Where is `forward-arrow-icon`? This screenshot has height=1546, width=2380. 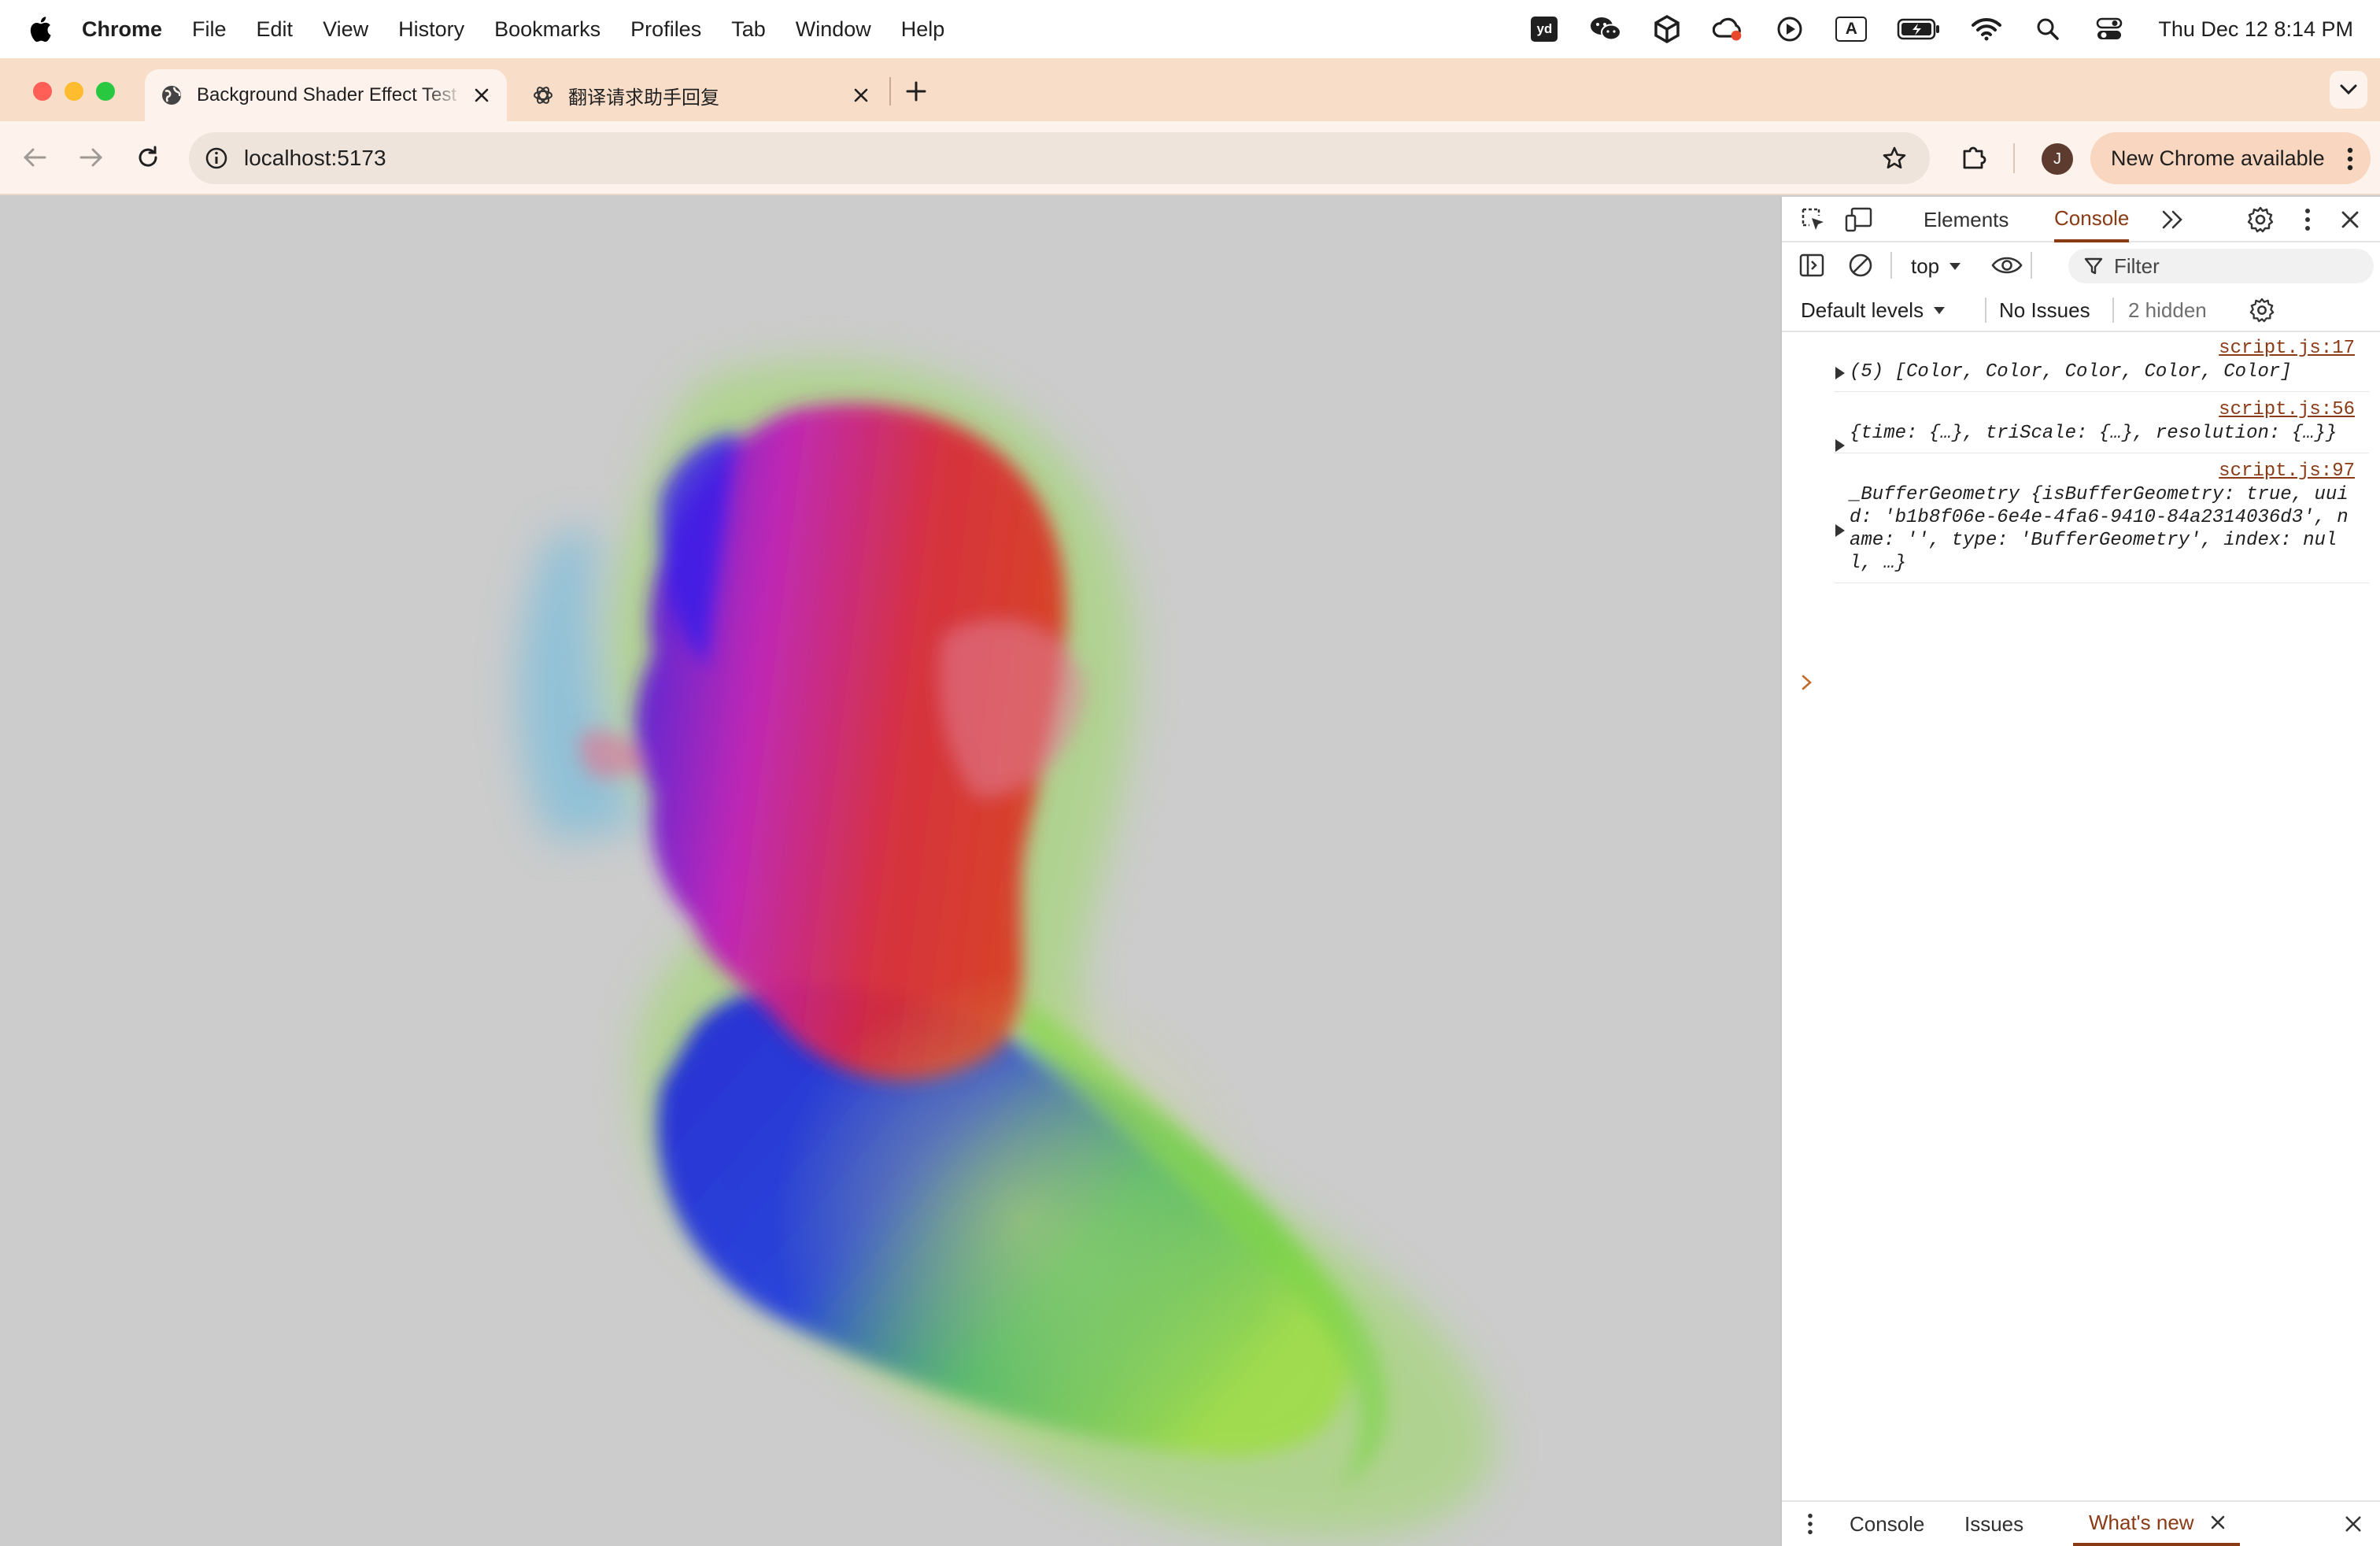
forward-arrow-icon is located at coordinates (91, 157).